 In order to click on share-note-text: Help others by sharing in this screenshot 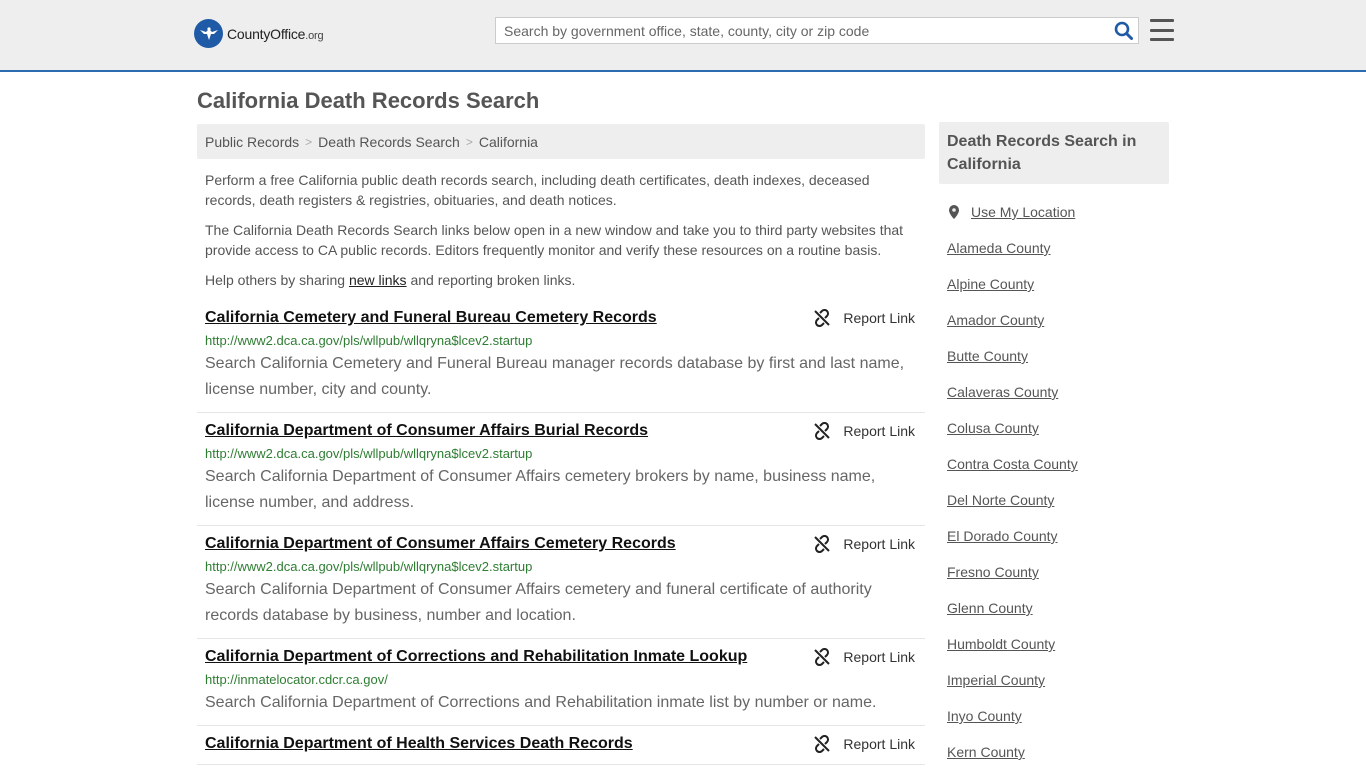, I will do `click(277, 280)`.